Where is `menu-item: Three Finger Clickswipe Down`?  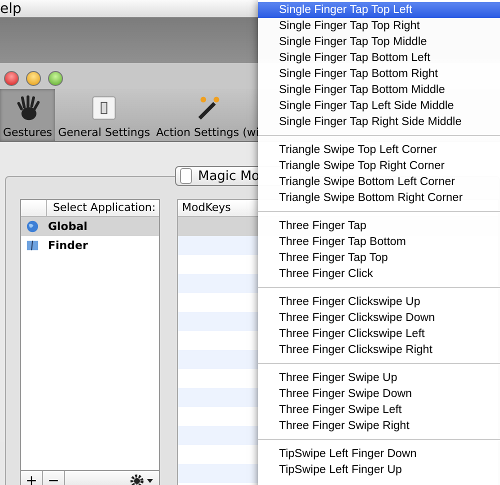
menu-item: Three Finger Clickswipe Down is located at coordinates (379, 318).